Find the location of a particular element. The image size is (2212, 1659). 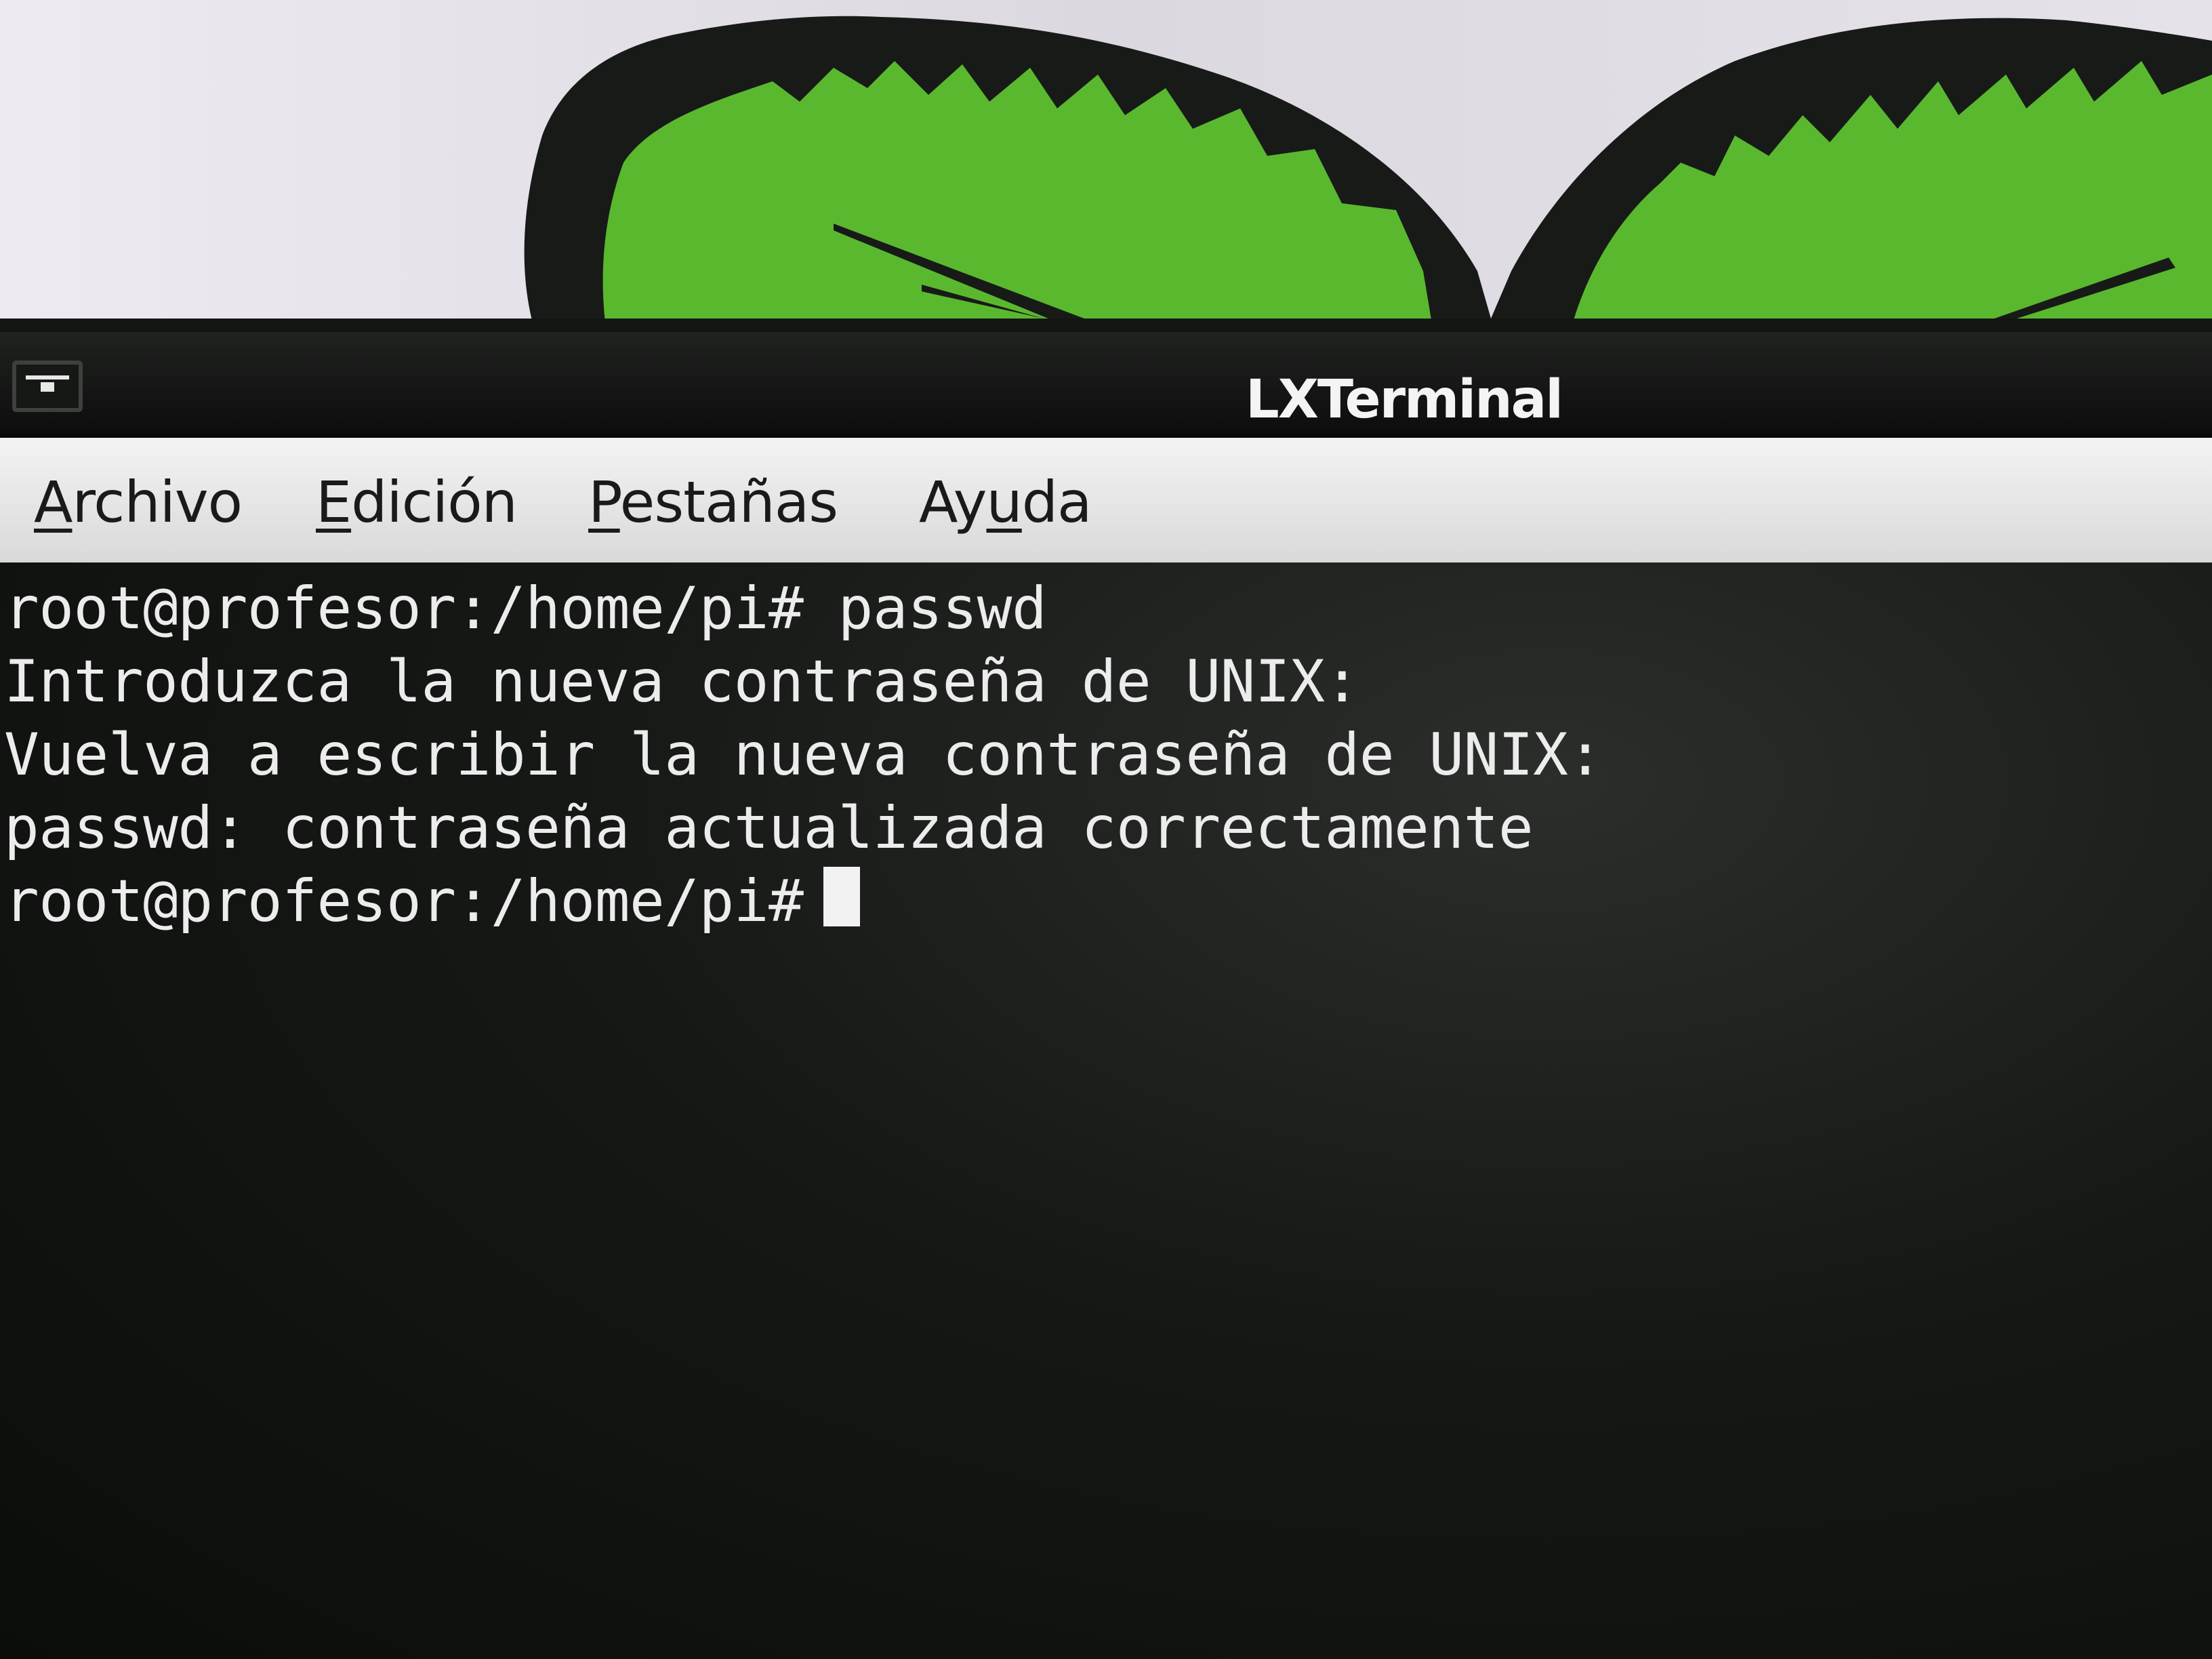

menu-archivo-mnemonic: A is located at coordinates (54, 502).